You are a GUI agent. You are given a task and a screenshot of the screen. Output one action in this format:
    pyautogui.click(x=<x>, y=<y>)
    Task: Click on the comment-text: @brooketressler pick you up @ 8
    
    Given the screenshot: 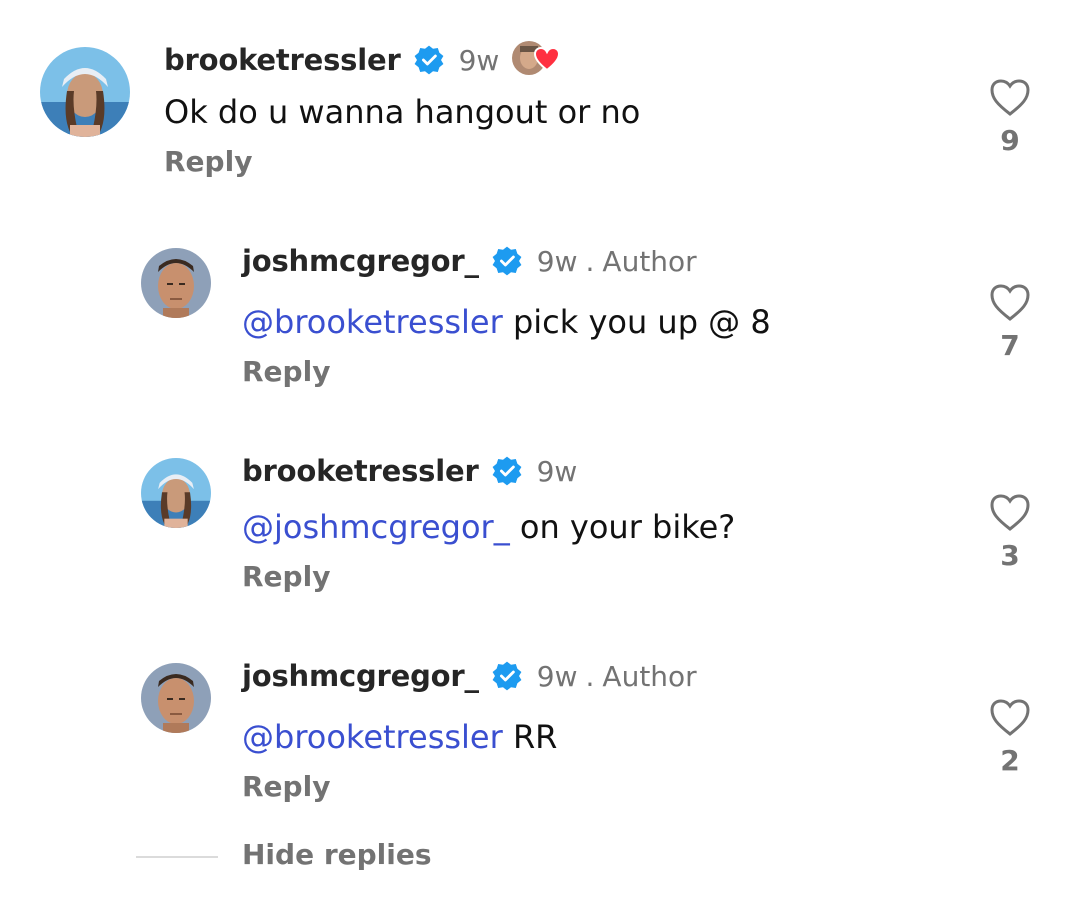 What is the action you would take?
    pyautogui.click(x=506, y=322)
    